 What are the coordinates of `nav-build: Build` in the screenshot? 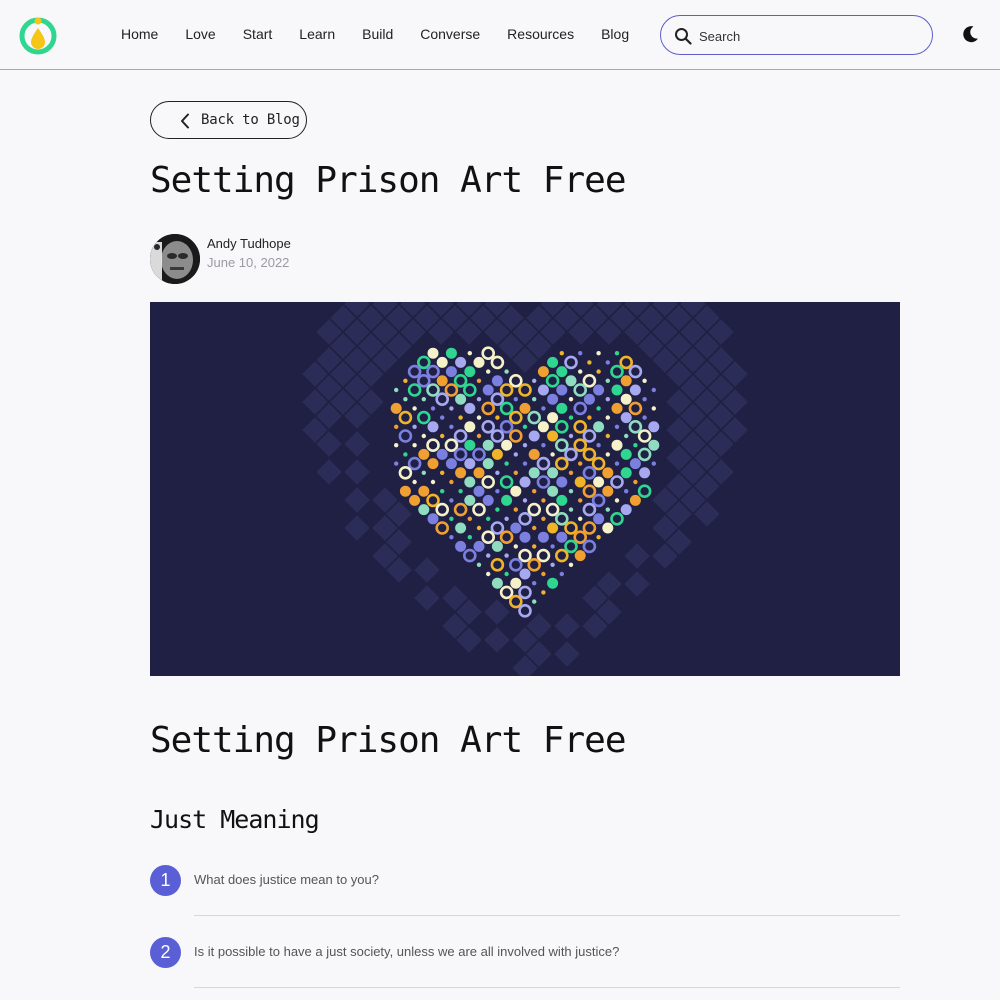 It's located at (377, 34).